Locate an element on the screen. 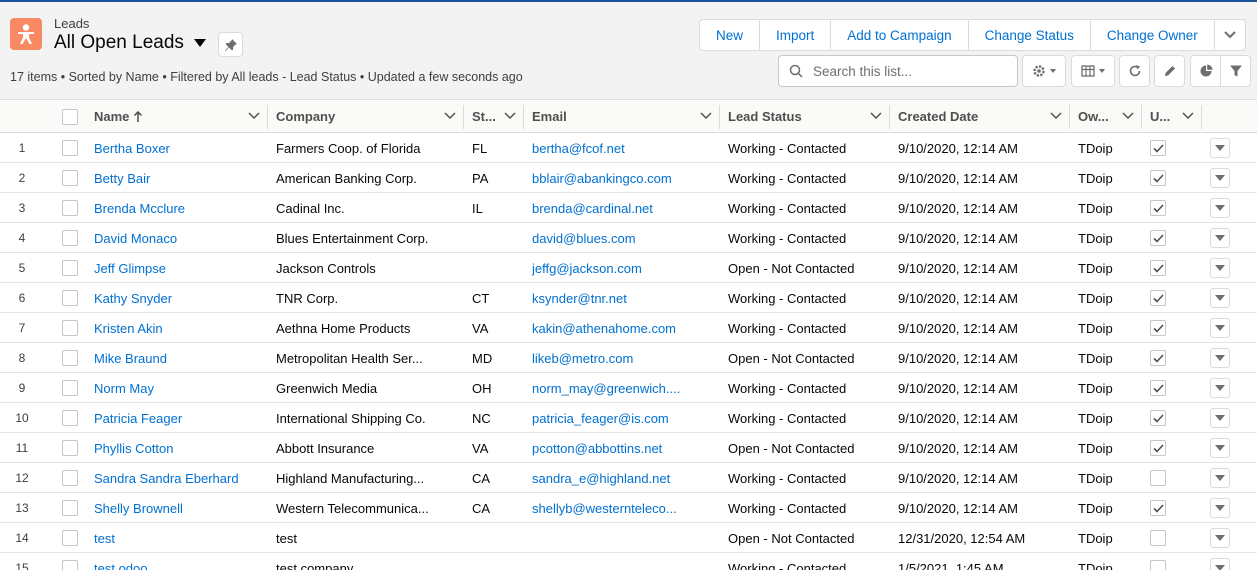  lead-name-link: Shelly Brownell is located at coordinates (179, 508).